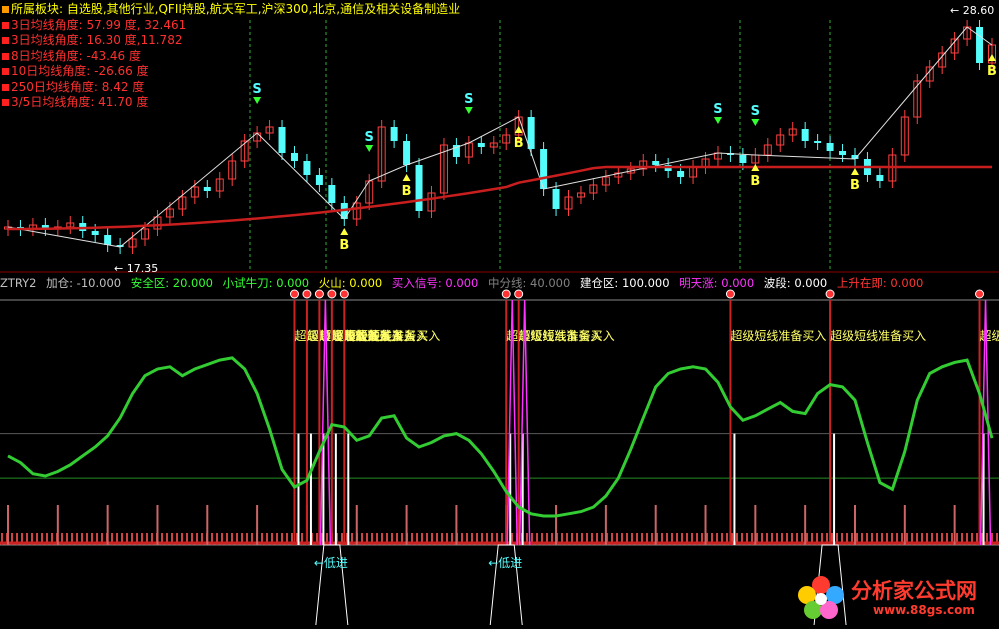 The width and height of the screenshot is (999, 629). What do you see at coordinates (350, 283) in the screenshot?
I see `indicator-item: 火山: 0.000` at bounding box center [350, 283].